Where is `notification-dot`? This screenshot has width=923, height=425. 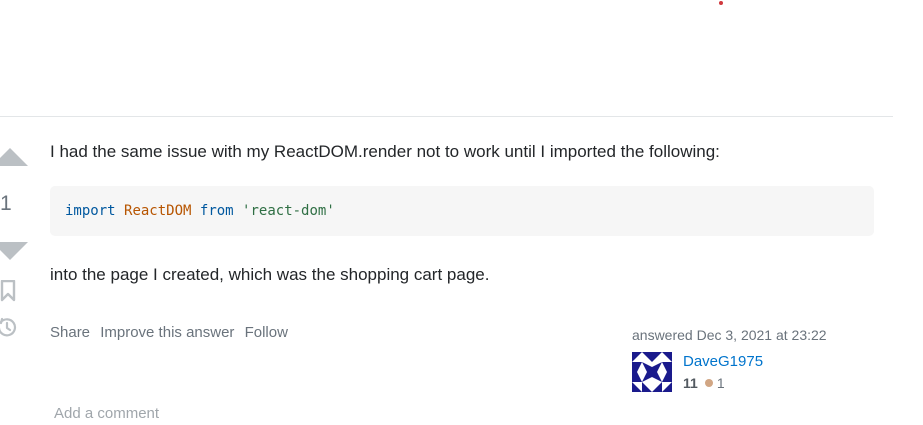 notification-dot is located at coordinates (721, 3).